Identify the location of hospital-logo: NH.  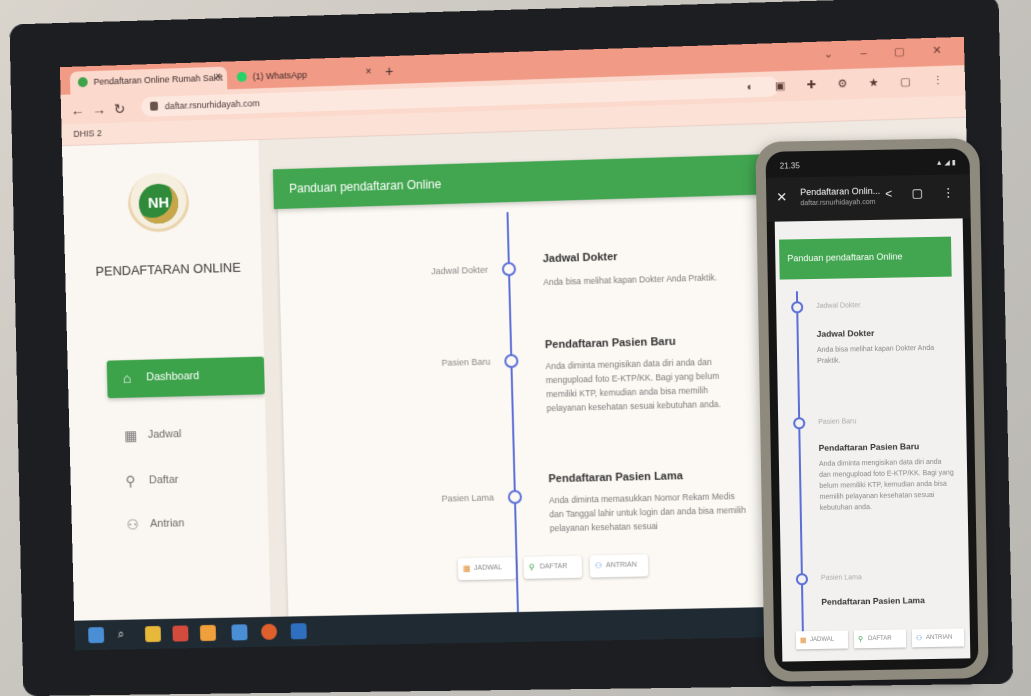
(158, 203).